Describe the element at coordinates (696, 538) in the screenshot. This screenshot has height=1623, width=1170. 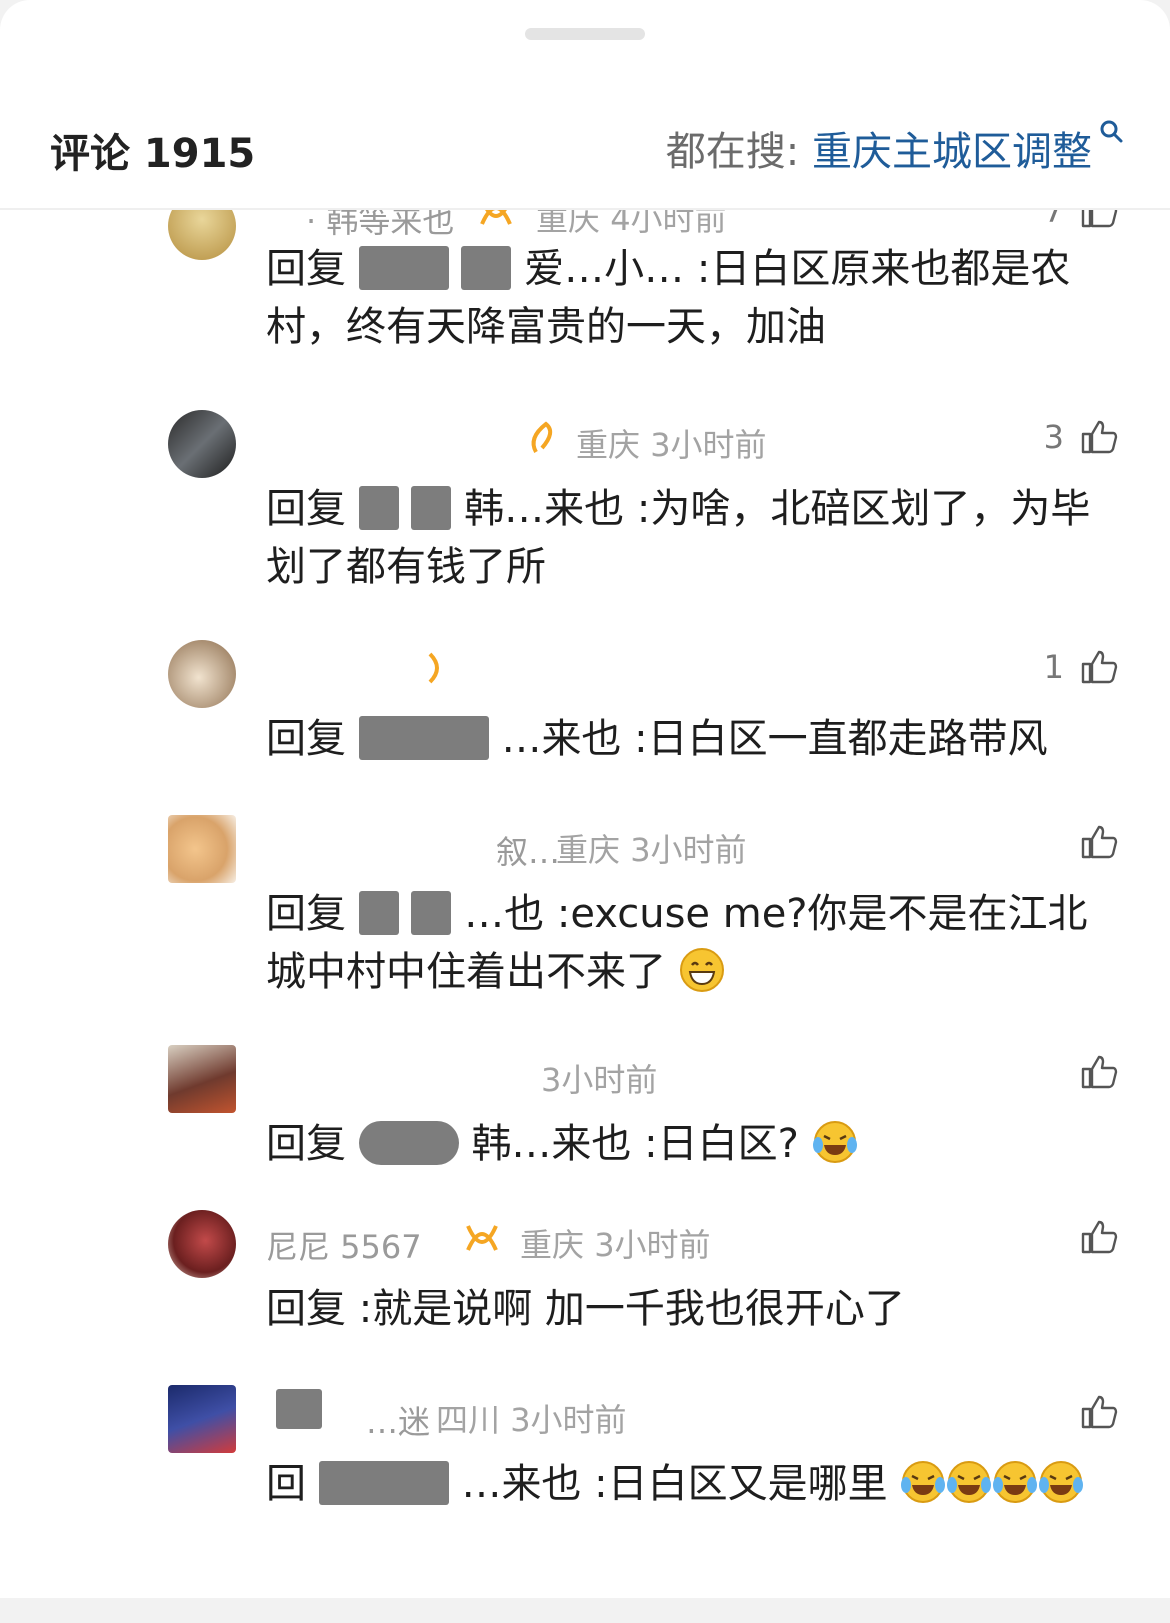
I see `comment-text: 回复 韩…来也 :为啥，北碚区划了，为毕划了都有钱了所` at that location.